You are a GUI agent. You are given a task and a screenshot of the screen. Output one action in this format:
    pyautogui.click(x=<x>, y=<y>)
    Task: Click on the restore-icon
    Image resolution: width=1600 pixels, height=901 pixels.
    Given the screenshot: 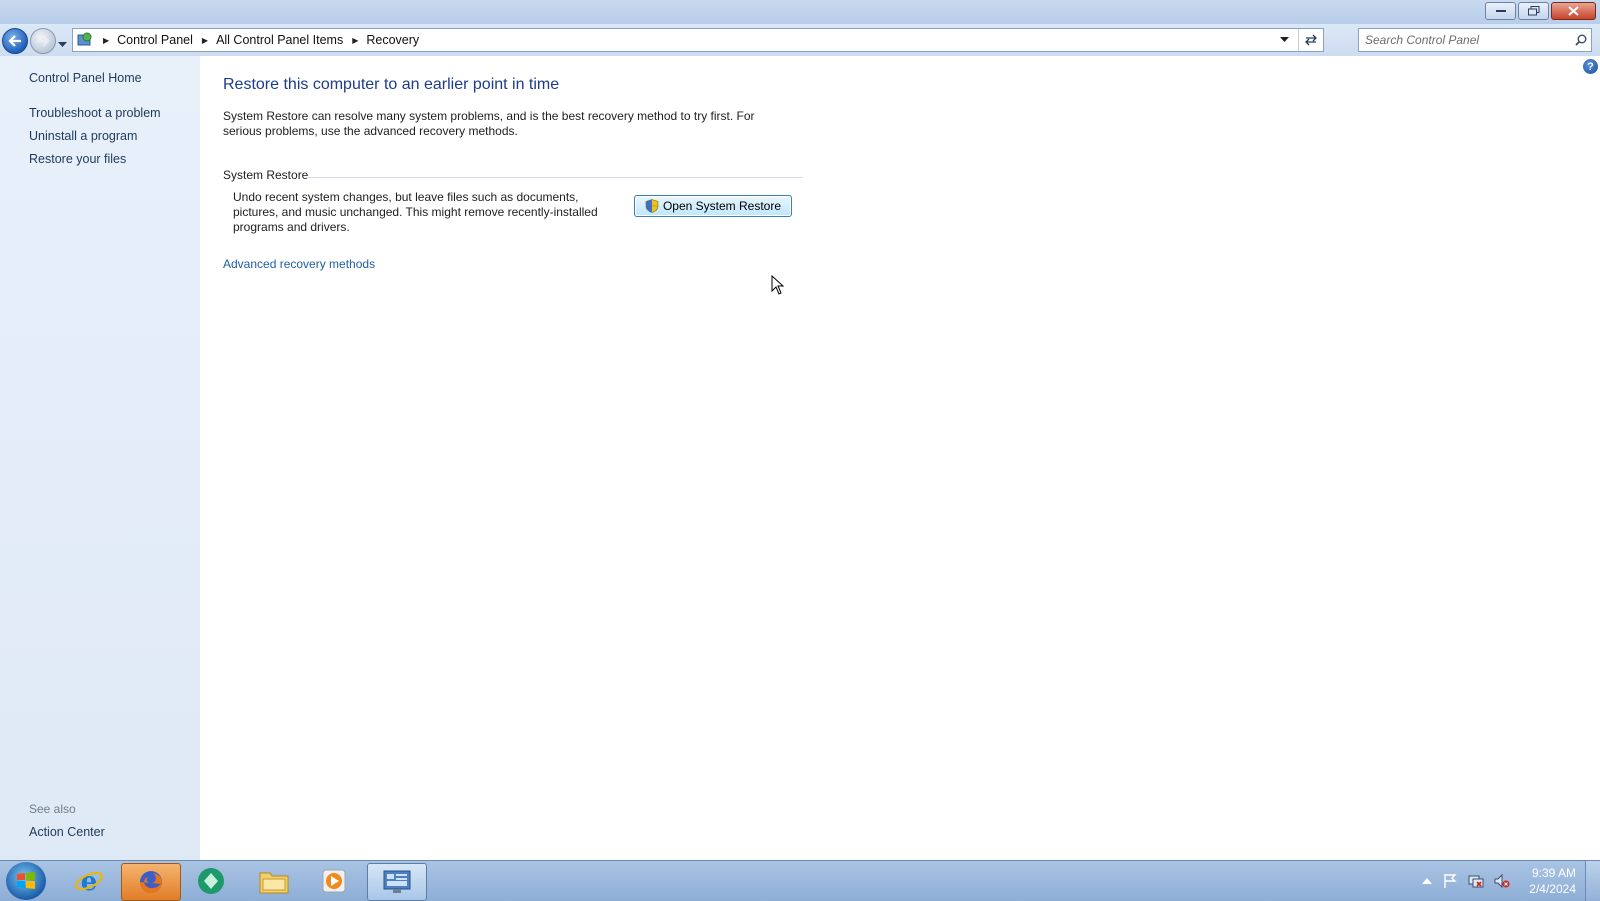 What is the action you would take?
    pyautogui.click(x=1533, y=11)
    